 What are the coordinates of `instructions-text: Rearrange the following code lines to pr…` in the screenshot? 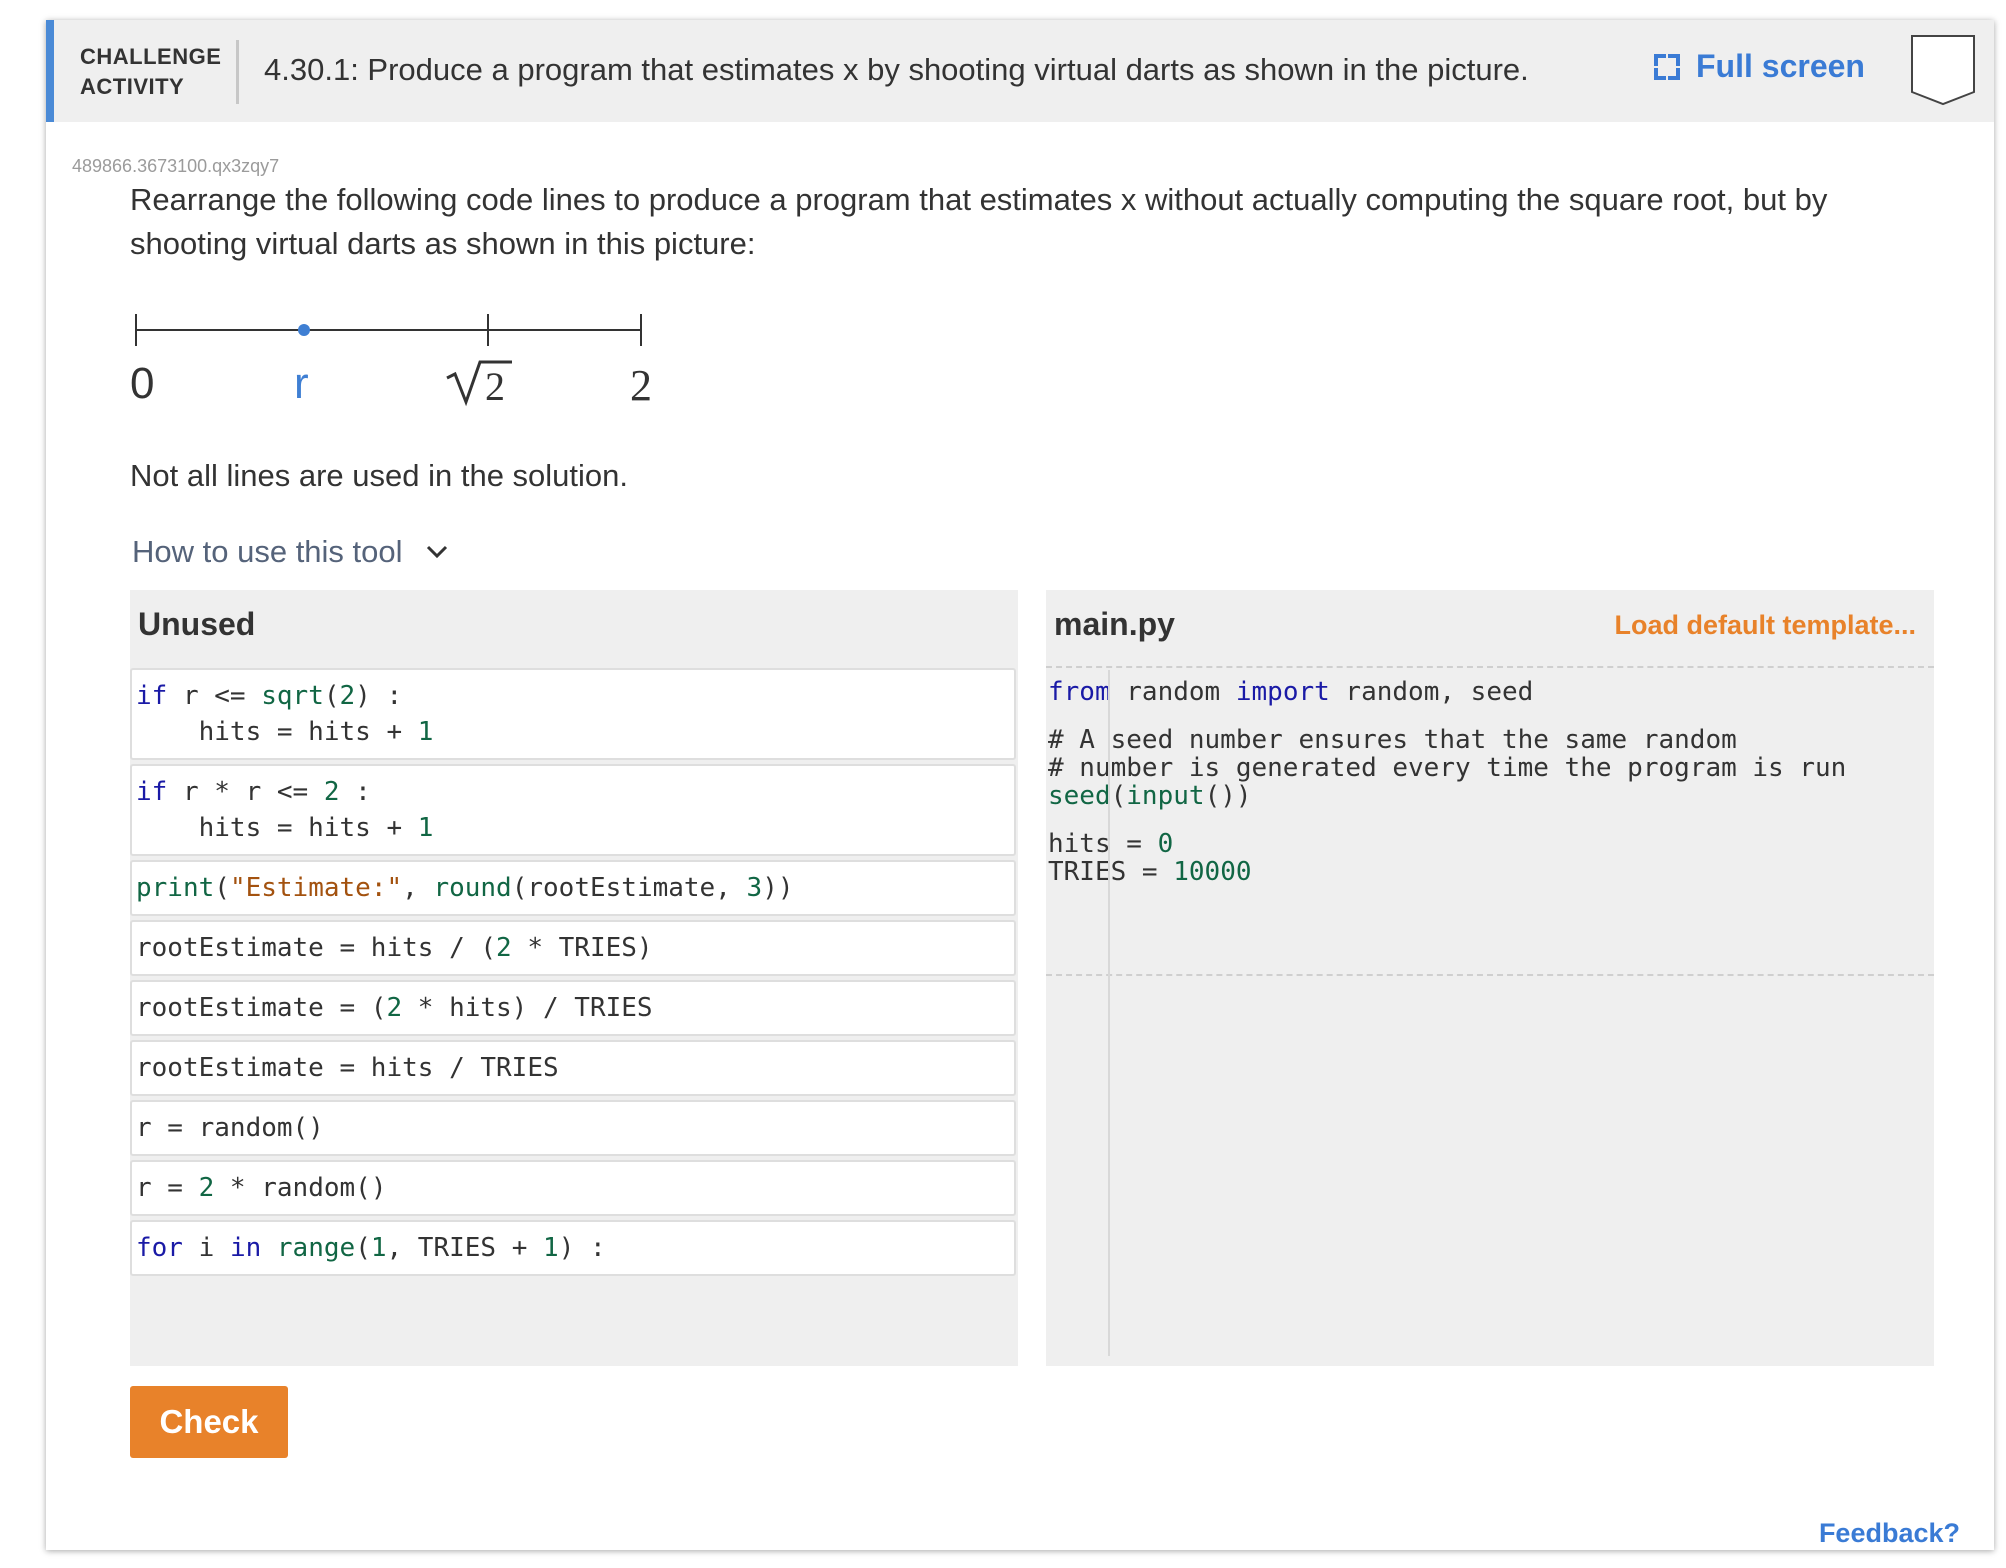 It's located at (979, 221).